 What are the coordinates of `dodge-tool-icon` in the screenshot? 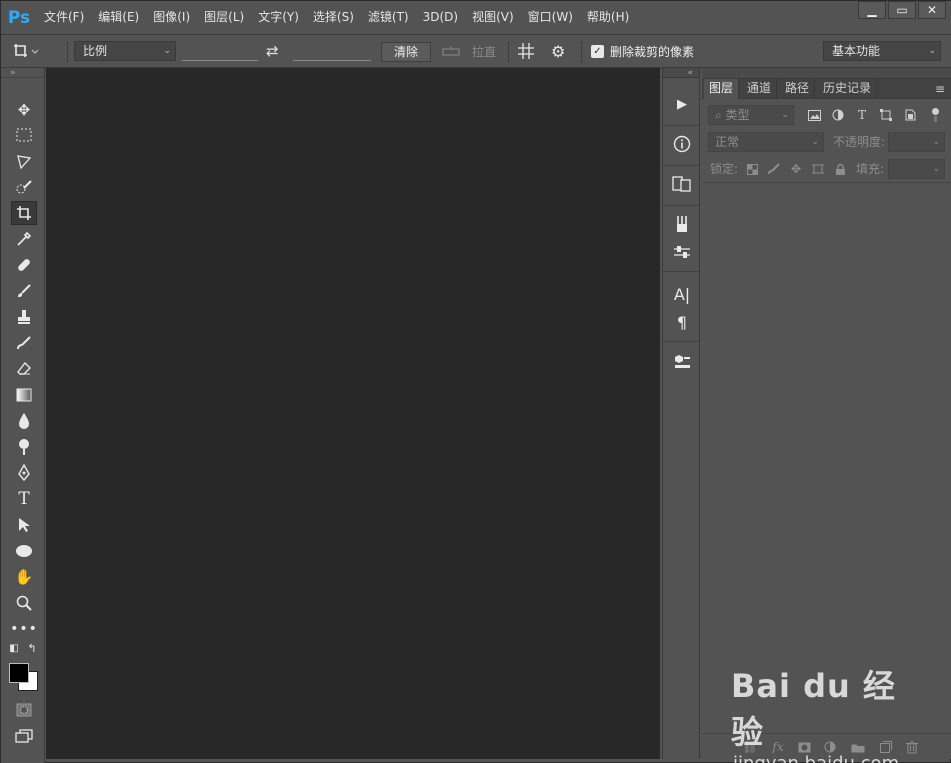 It's located at (24, 447).